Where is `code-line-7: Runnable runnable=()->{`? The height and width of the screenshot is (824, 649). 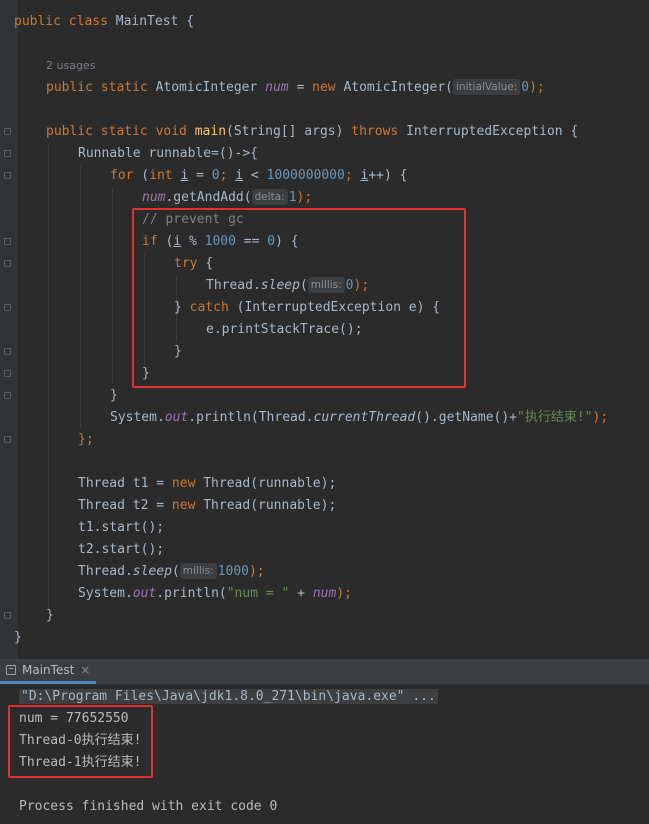
code-line-7: Runnable runnable=()->{ is located at coordinates (168, 153).